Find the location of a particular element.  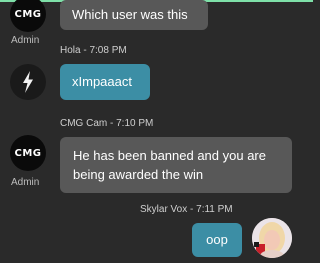

message-meta: CMG Cam - 7:10 PM is located at coordinates (107, 123).